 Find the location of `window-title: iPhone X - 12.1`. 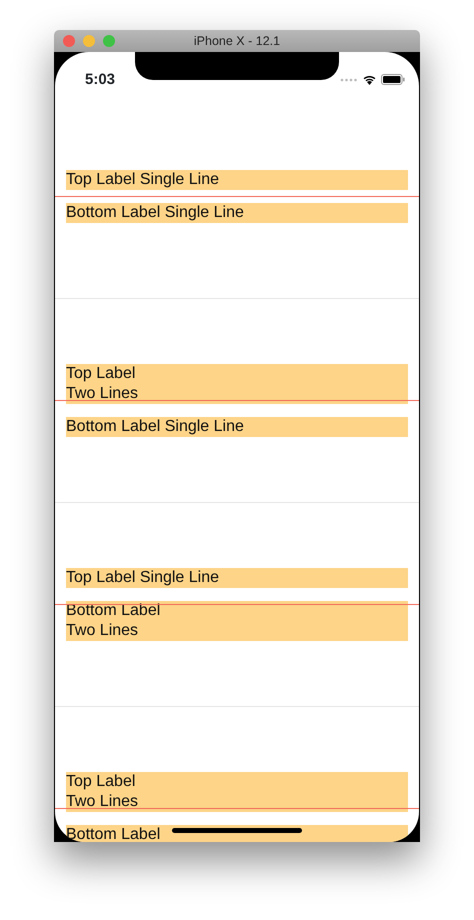

window-title: iPhone X - 12.1 is located at coordinates (237, 41).